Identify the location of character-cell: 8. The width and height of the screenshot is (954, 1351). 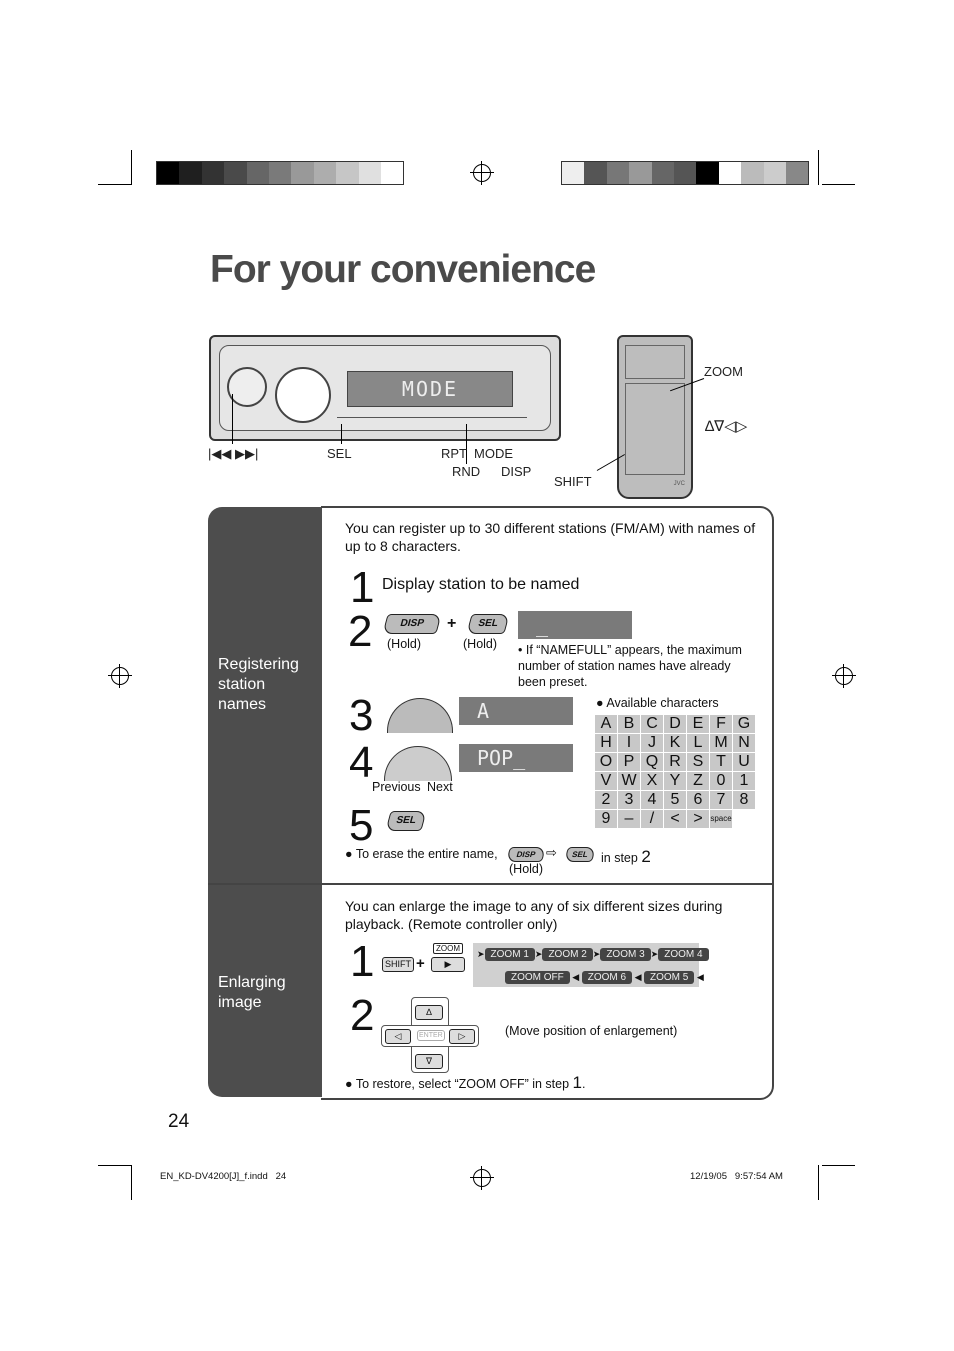
(744, 800).